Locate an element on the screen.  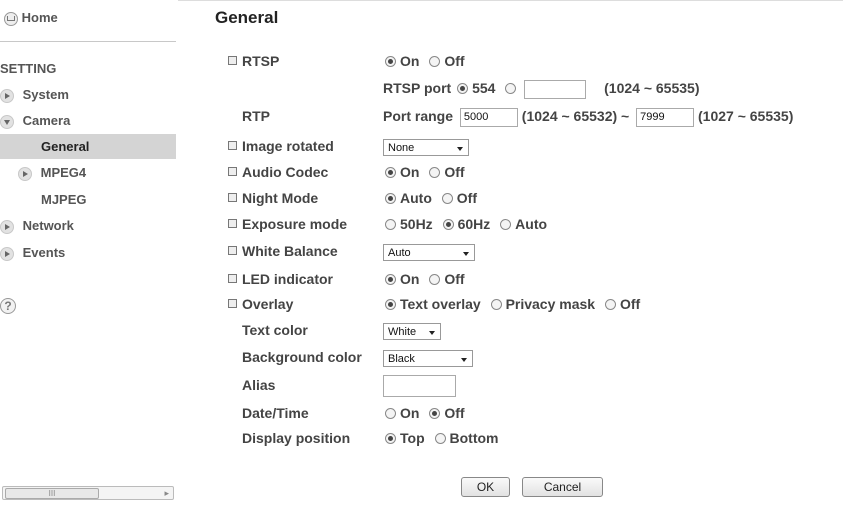
cancel-button: Cancel is located at coordinates (562, 487).